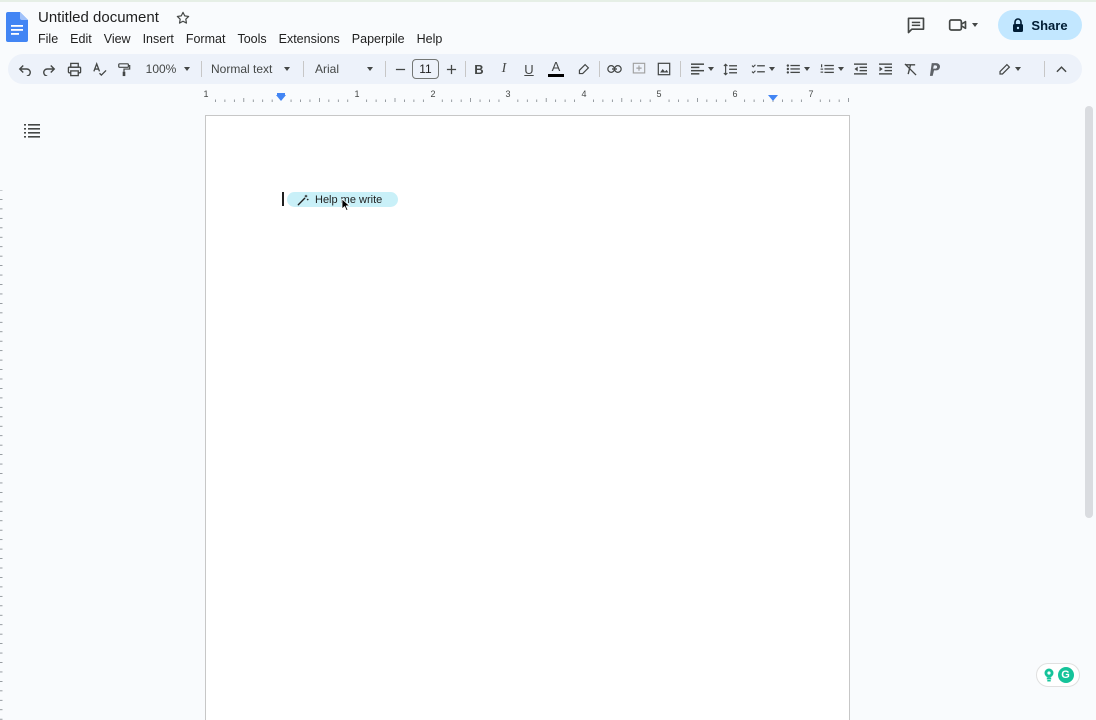 Image resolution: width=1096 pixels, height=720 pixels. What do you see at coordinates (81, 39) in the screenshot?
I see `menu-edit: Edit` at bounding box center [81, 39].